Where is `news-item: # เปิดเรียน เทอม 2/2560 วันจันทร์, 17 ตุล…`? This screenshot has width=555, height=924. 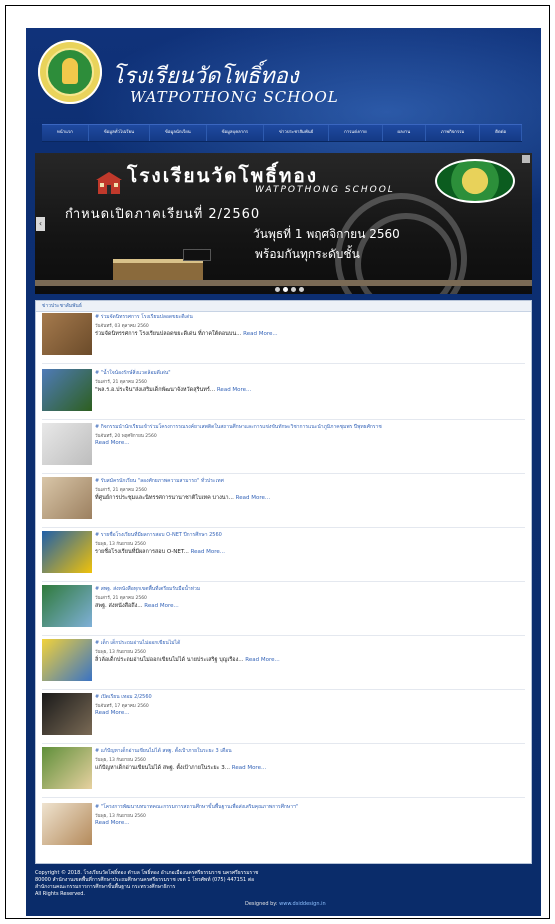
news-item: # เปิดเรียน เทอม 2/2560 วันจันทร์, 17 ตุล… is located at coordinates (283, 718).